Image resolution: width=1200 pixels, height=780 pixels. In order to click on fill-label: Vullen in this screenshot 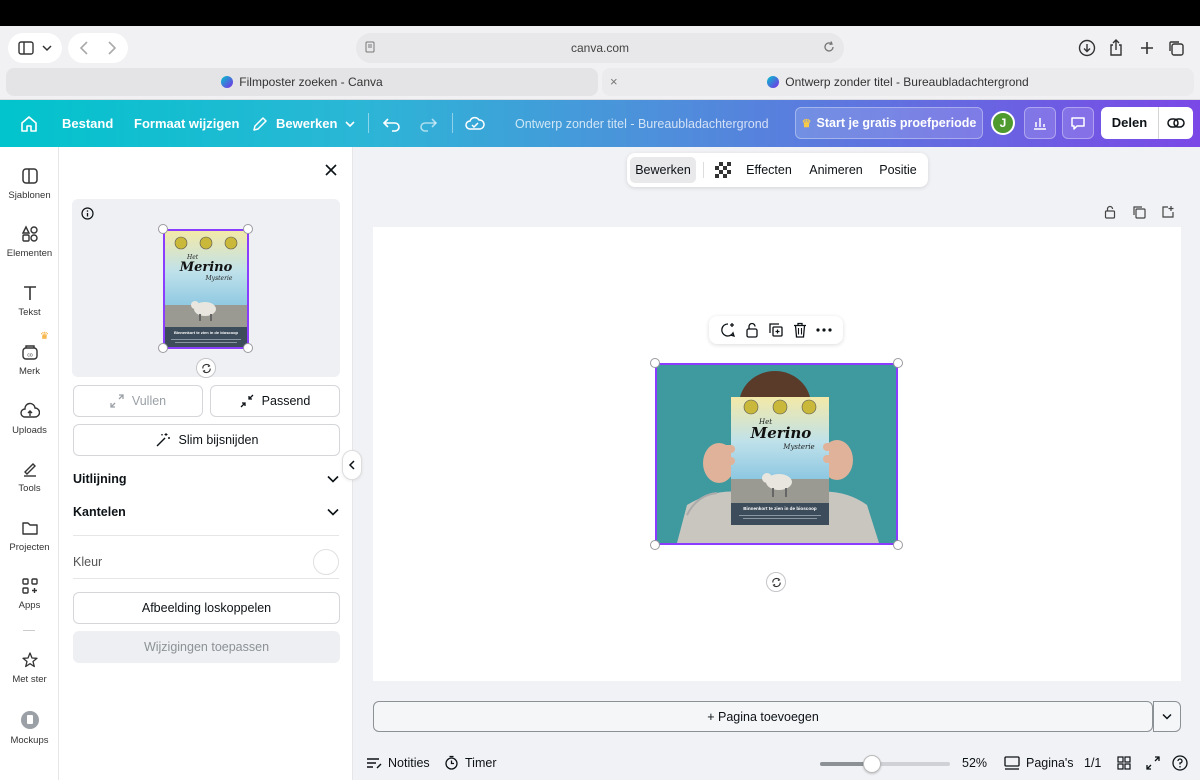, I will do `click(149, 401)`.